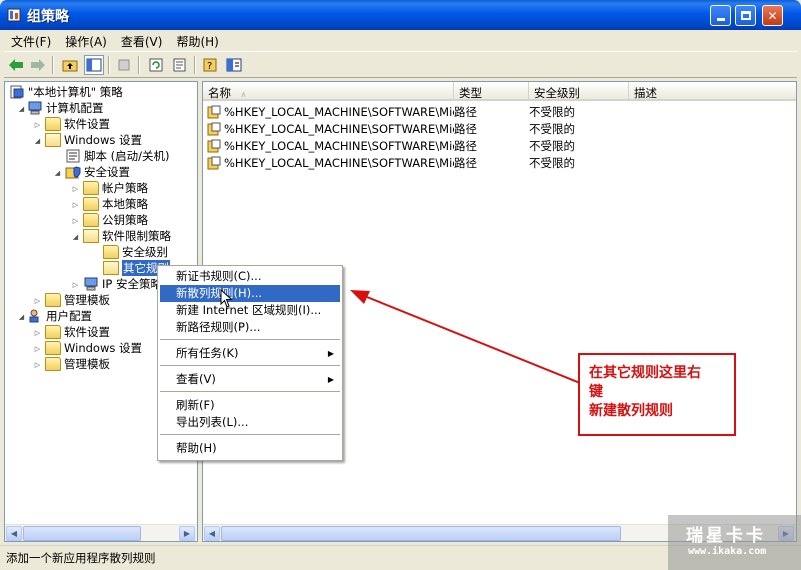 This screenshot has height=570, width=801. Describe the element at coordinates (400, 15) in the screenshot. I see `title-bar: 组策略 ✕` at that location.